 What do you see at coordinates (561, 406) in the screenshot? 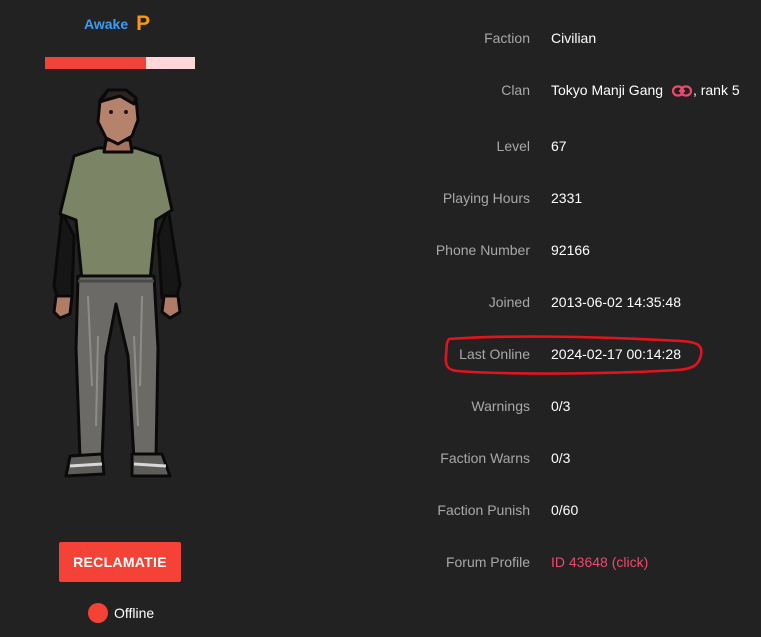
I see `warnings-value: 0/3` at bounding box center [561, 406].